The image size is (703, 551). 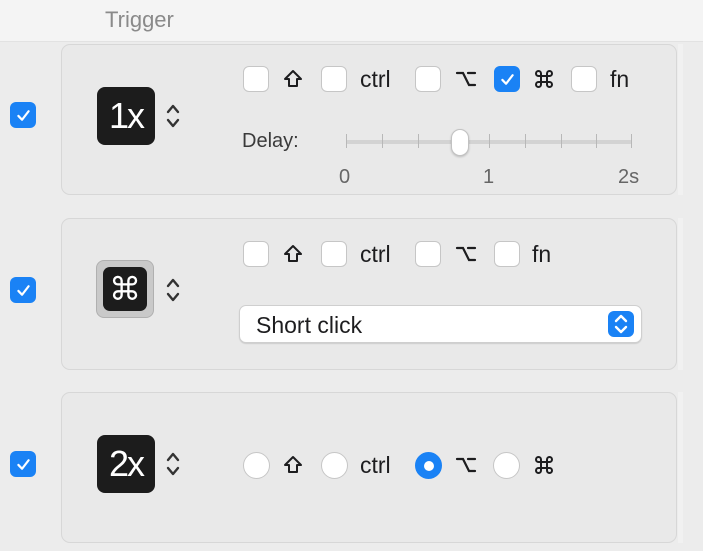 What do you see at coordinates (584, 79) in the screenshot?
I see `row-1-fn-checkbox` at bounding box center [584, 79].